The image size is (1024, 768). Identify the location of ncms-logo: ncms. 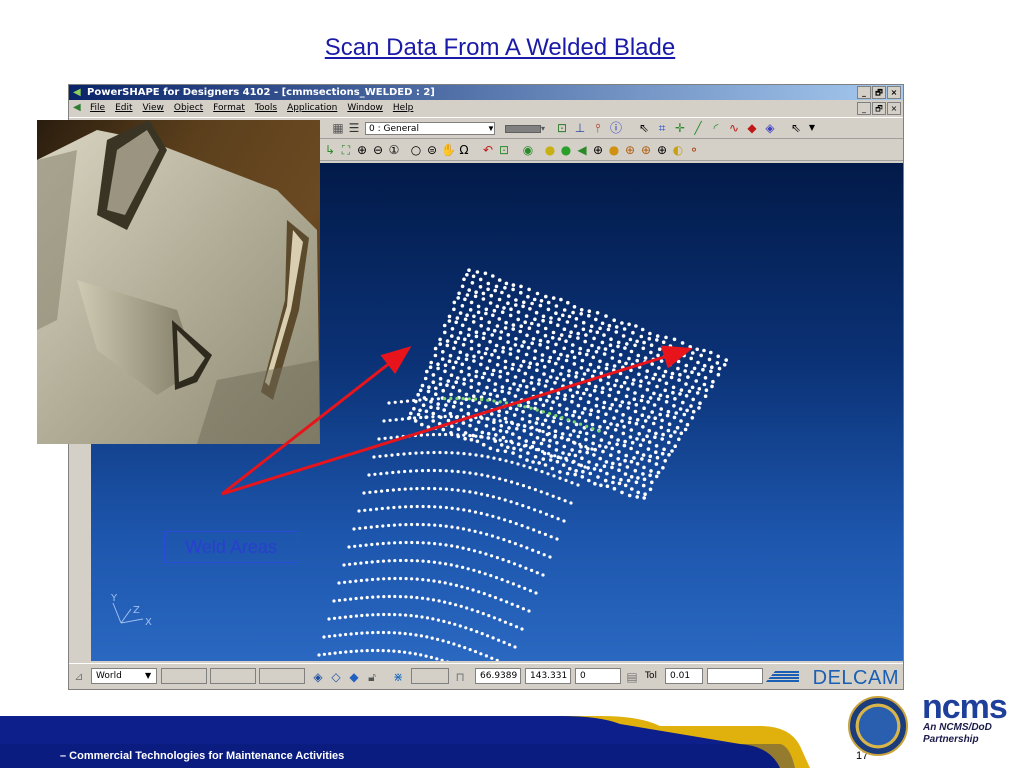
(965, 707).